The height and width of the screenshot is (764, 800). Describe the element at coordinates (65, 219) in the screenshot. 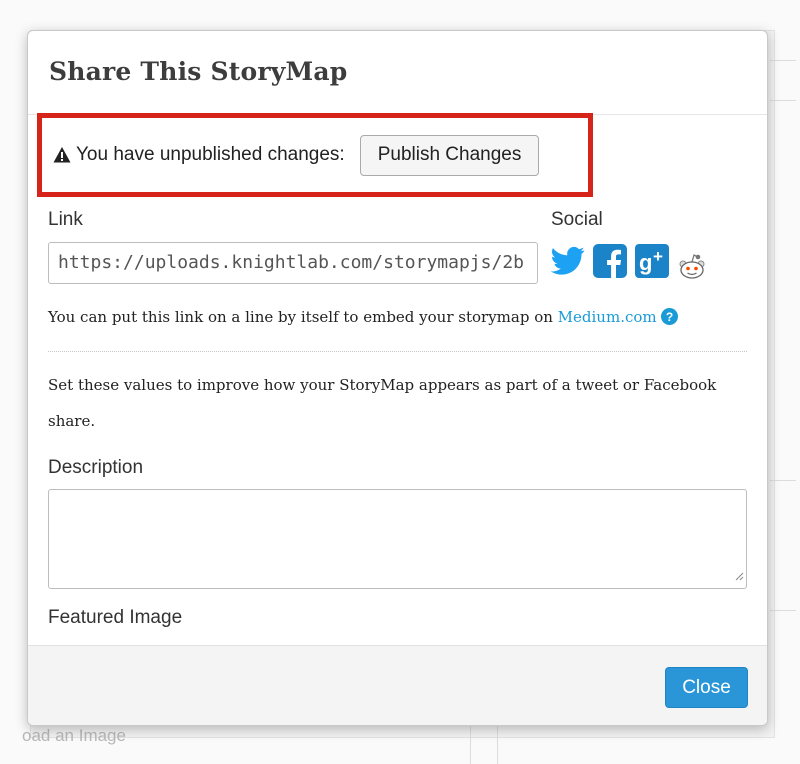

I see `link-label: Link` at that location.